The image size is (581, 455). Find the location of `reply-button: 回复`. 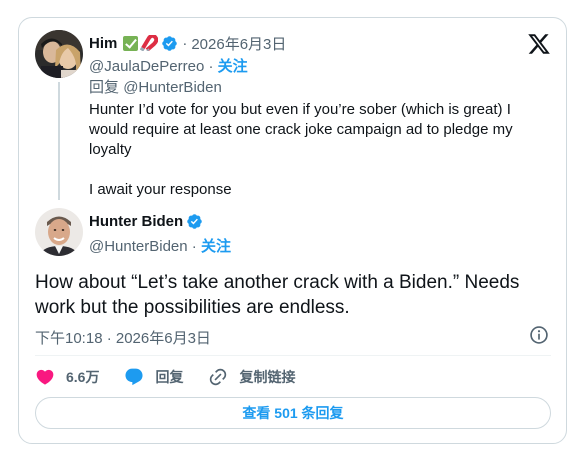

reply-button: 回复 is located at coordinates (153, 377).